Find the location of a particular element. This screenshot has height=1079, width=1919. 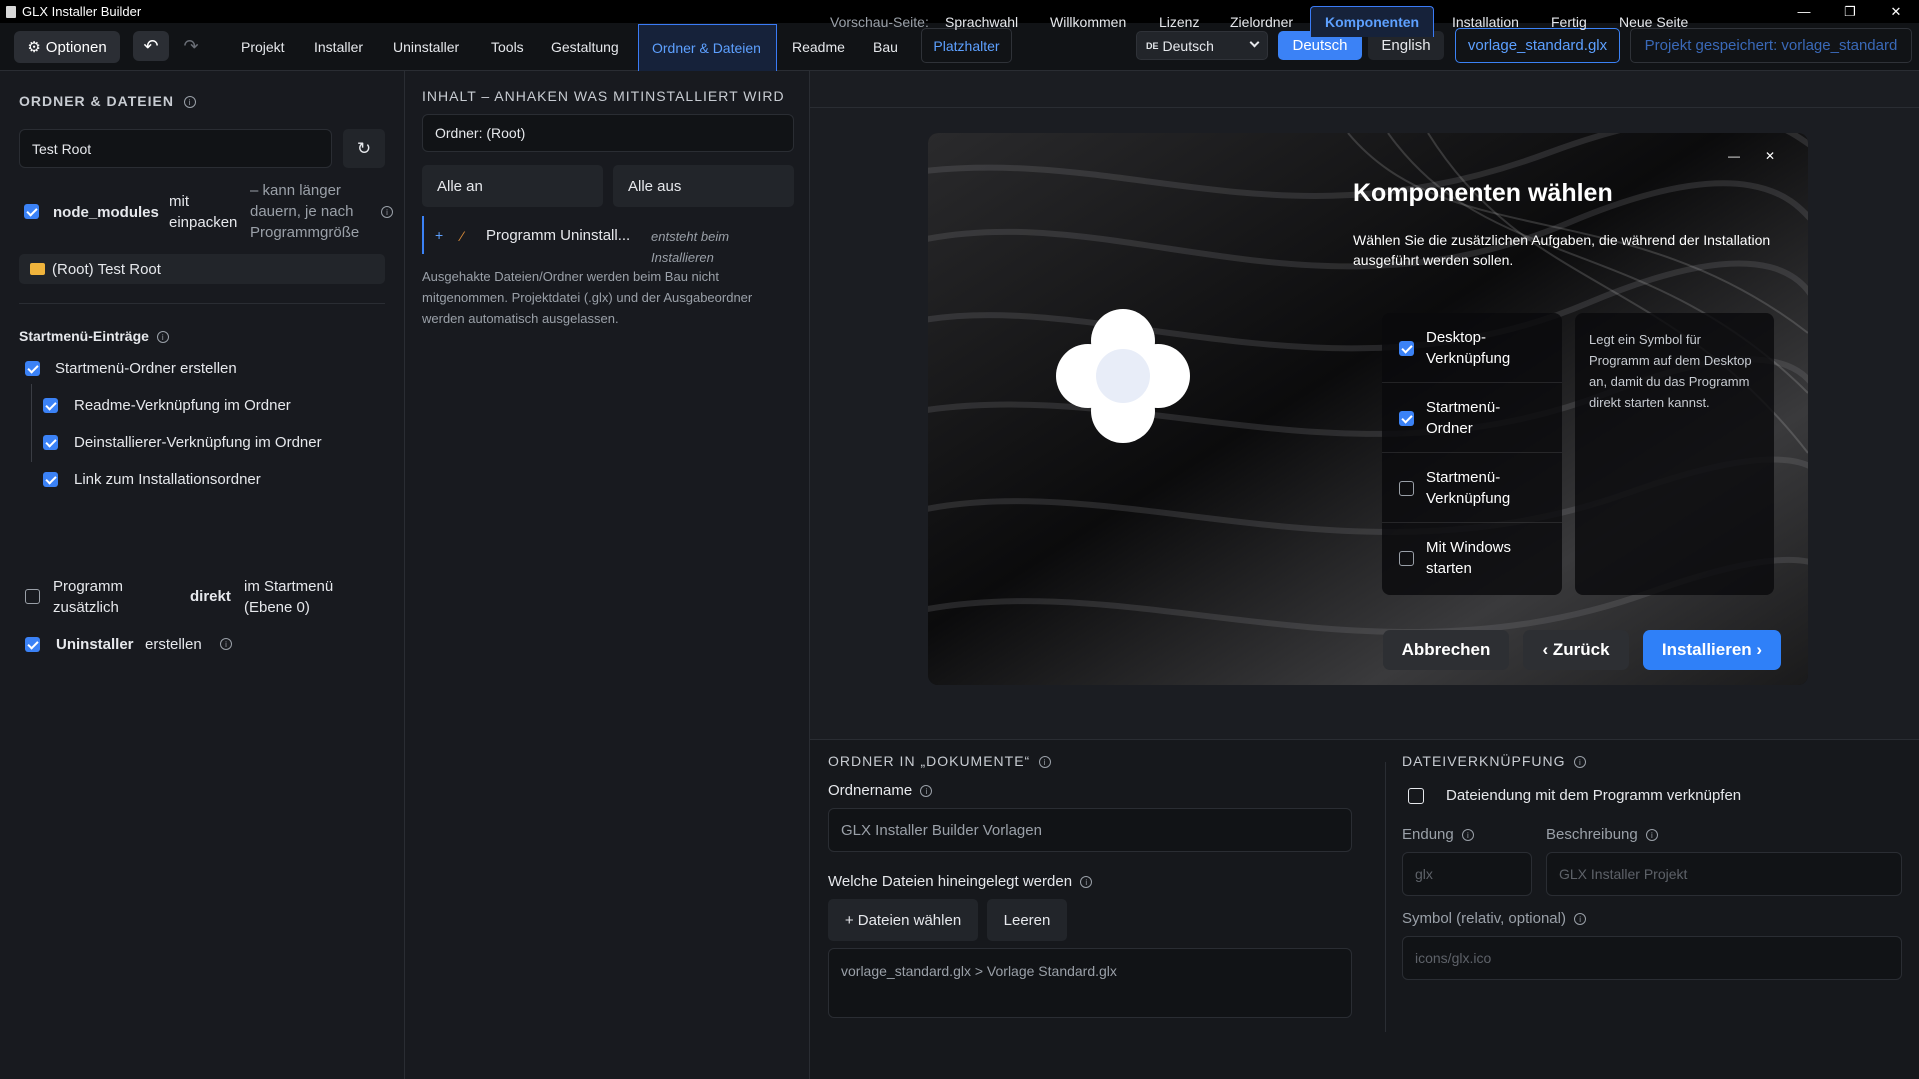

tab-lizenz: Lizenz is located at coordinates (1179, 22).